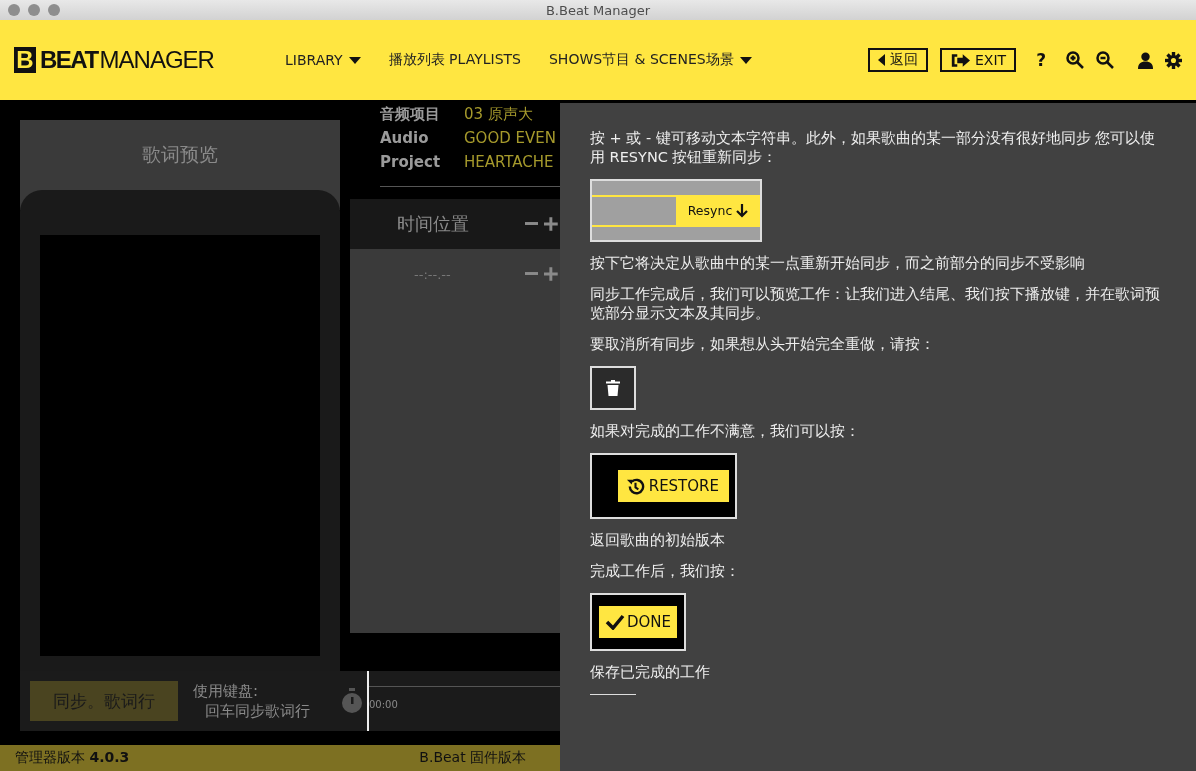 Image resolution: width=1196 pixels, height=771 pixels. I want to click on nav-menu-item: LIBRARY, so click(323, 60).